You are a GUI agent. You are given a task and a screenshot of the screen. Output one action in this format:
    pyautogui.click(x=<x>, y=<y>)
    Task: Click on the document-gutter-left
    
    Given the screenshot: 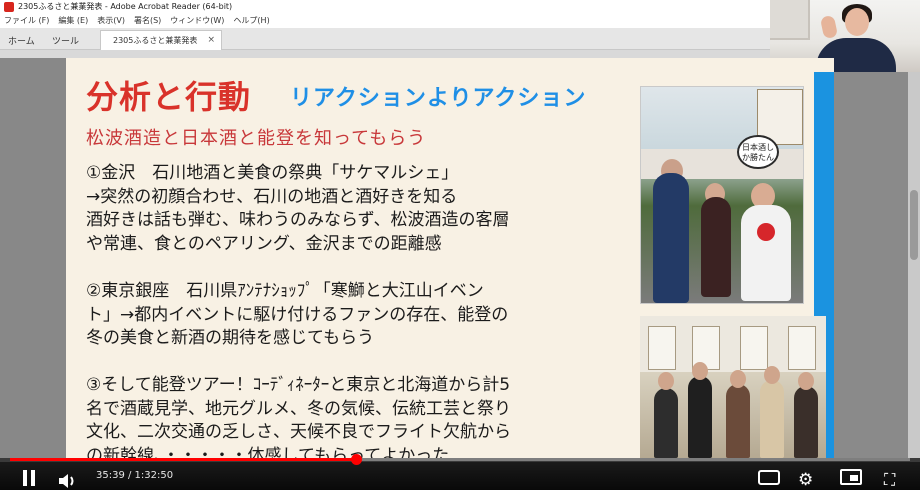 What is the action you would take?
    pyautogui.click(x=33, y=258)
    